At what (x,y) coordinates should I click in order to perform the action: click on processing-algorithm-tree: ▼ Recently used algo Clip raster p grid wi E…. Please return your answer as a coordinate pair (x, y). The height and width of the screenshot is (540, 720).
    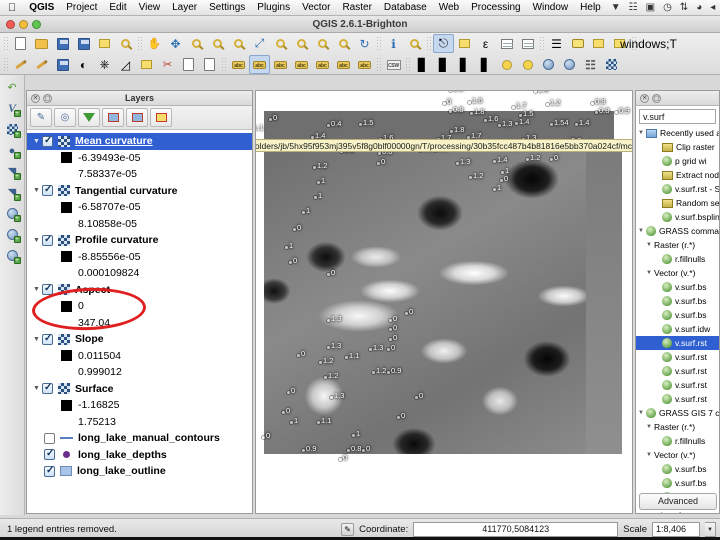
    Looking at the image, I should click on (677, 313).